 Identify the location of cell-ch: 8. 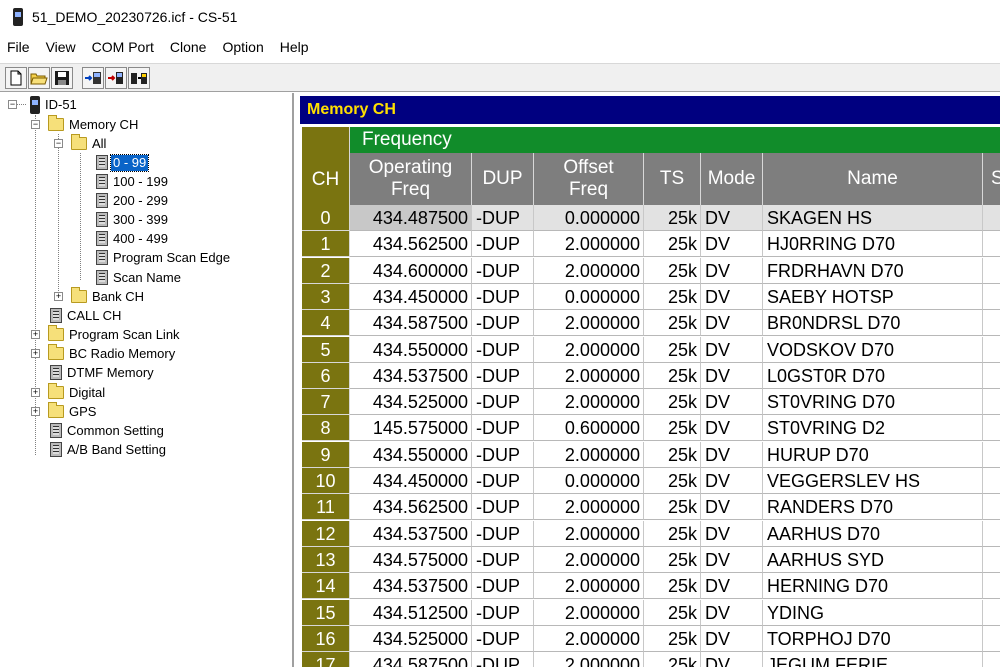
(326, 428).